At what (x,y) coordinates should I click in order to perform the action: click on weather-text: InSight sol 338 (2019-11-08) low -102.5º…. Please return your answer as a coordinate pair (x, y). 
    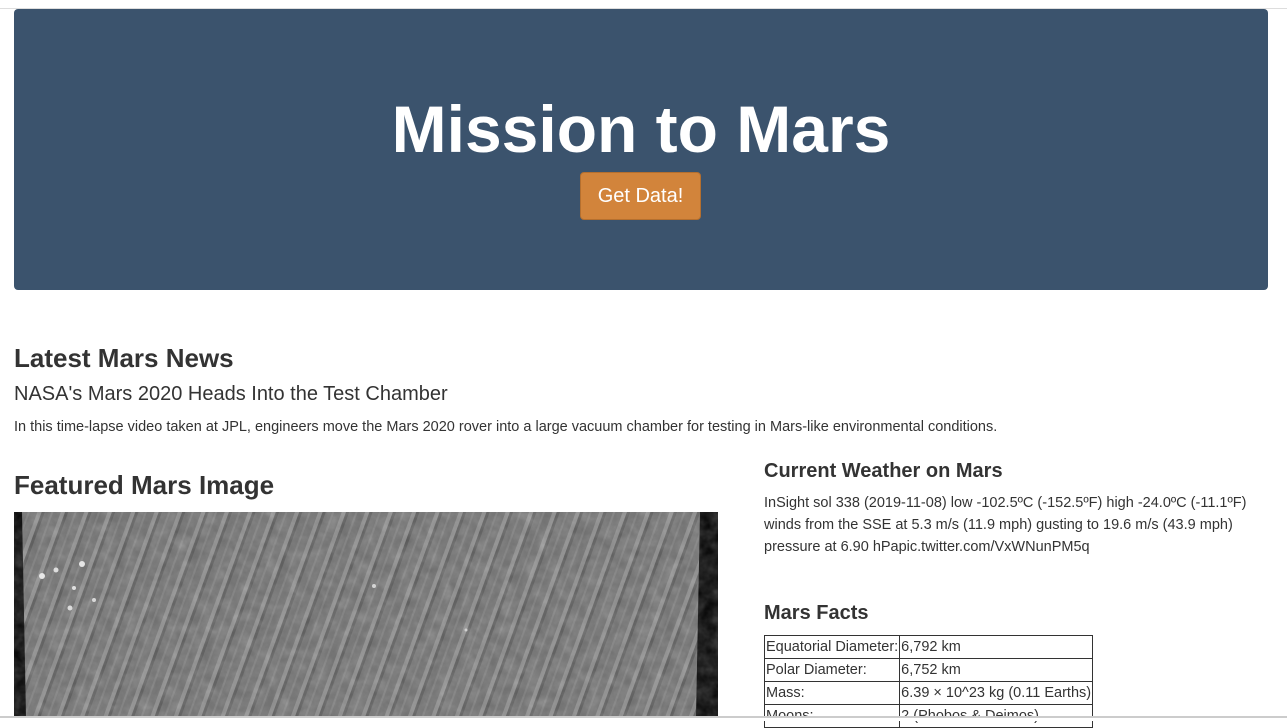
    Looking at the image, I should click on (1005, 525).